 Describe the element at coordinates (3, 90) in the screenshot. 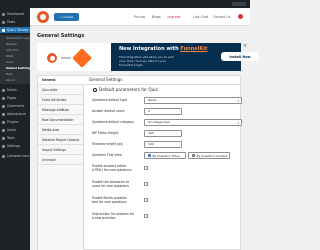

I see `media-icon` at that location.